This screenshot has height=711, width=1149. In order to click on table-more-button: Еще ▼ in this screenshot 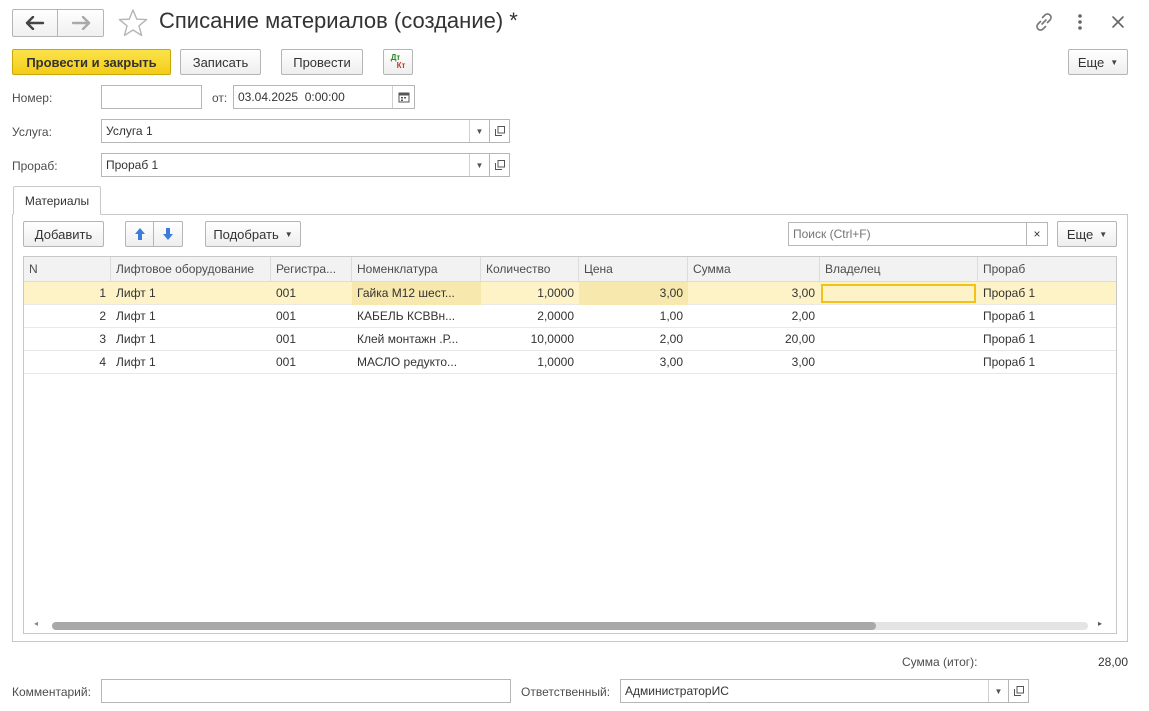, I will do `click(1087, 234)`.